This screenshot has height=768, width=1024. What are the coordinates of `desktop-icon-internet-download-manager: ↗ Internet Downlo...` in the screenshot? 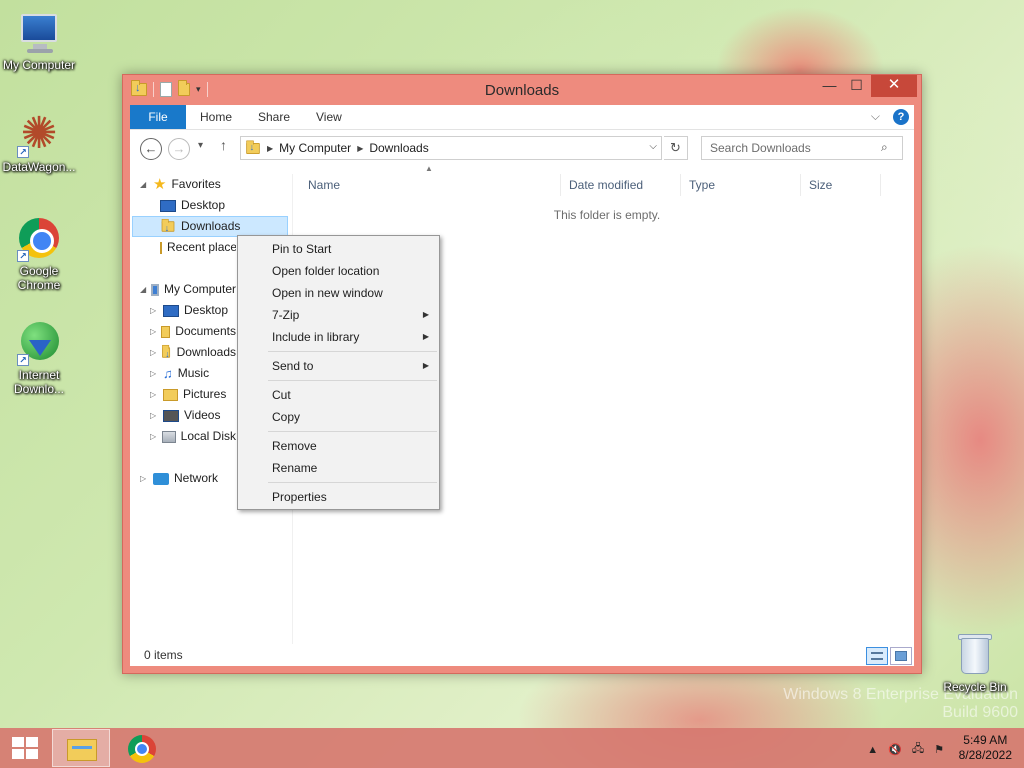 It's located at (39, 357).